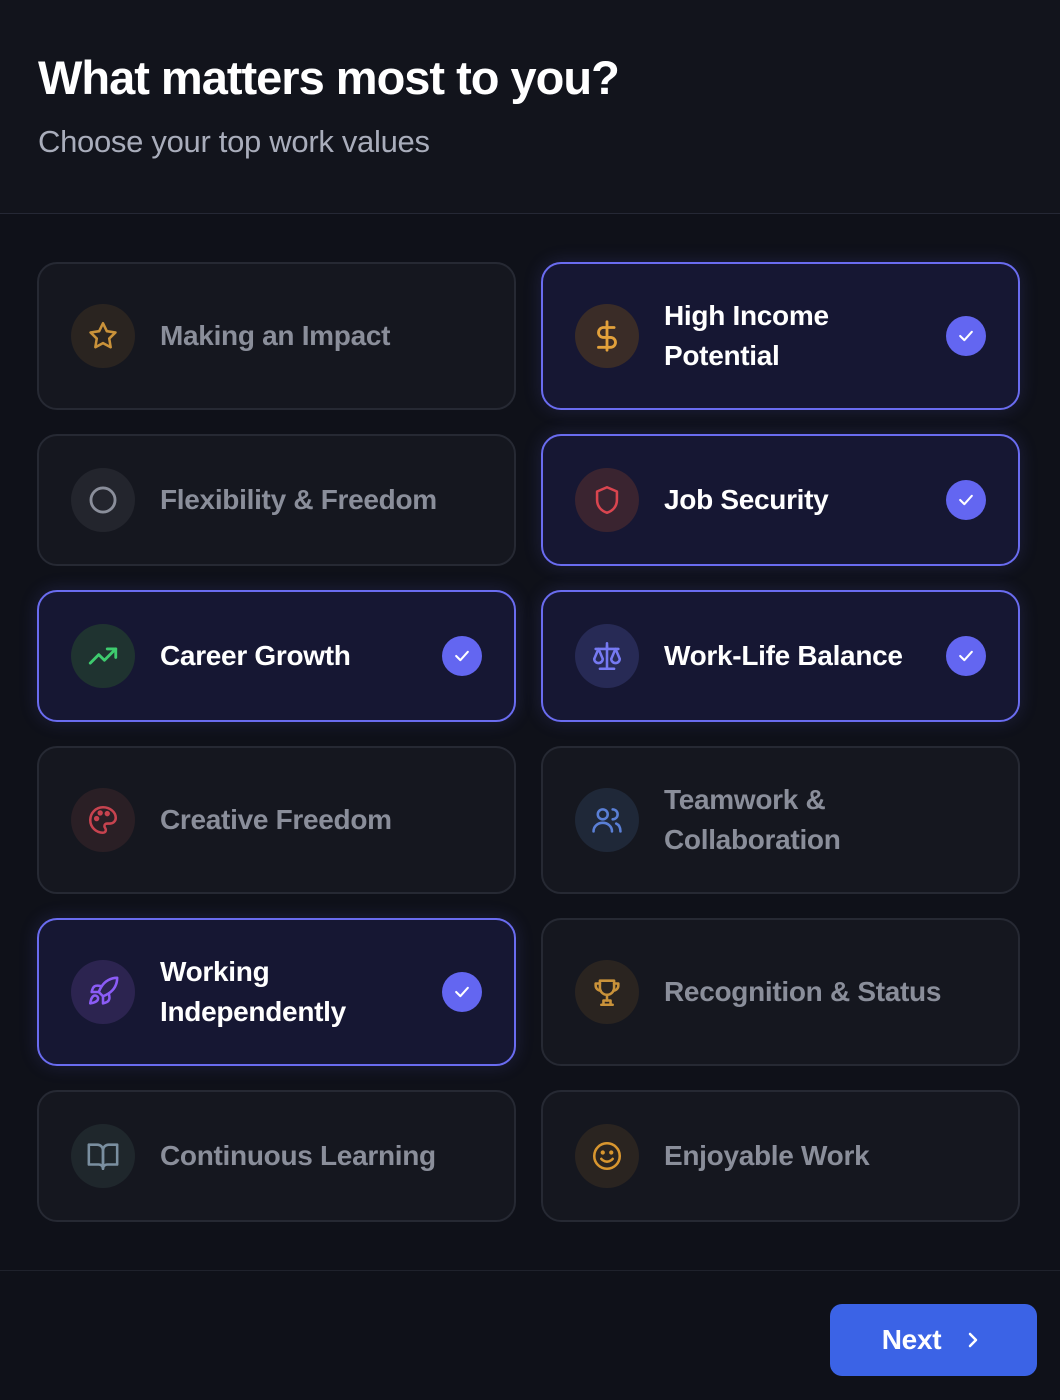 This screenshot has height=1400, width=1060. I want to click on next-button: Next, so click(933, 1340).